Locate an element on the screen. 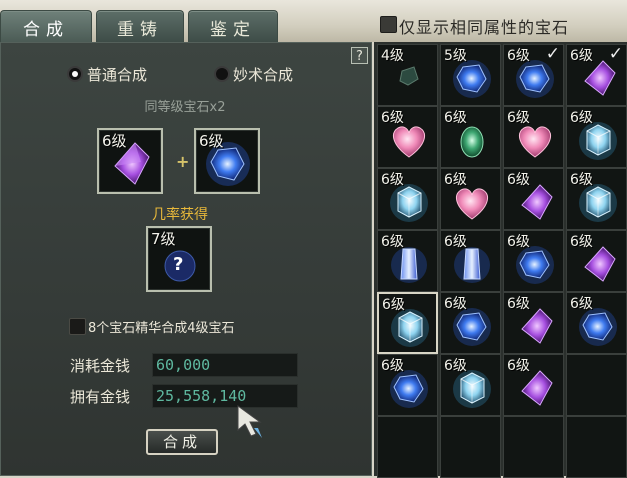 The height and width of the screenshot is (478, 627). essence-compose-checkbox is located at coordinates (77, 326).